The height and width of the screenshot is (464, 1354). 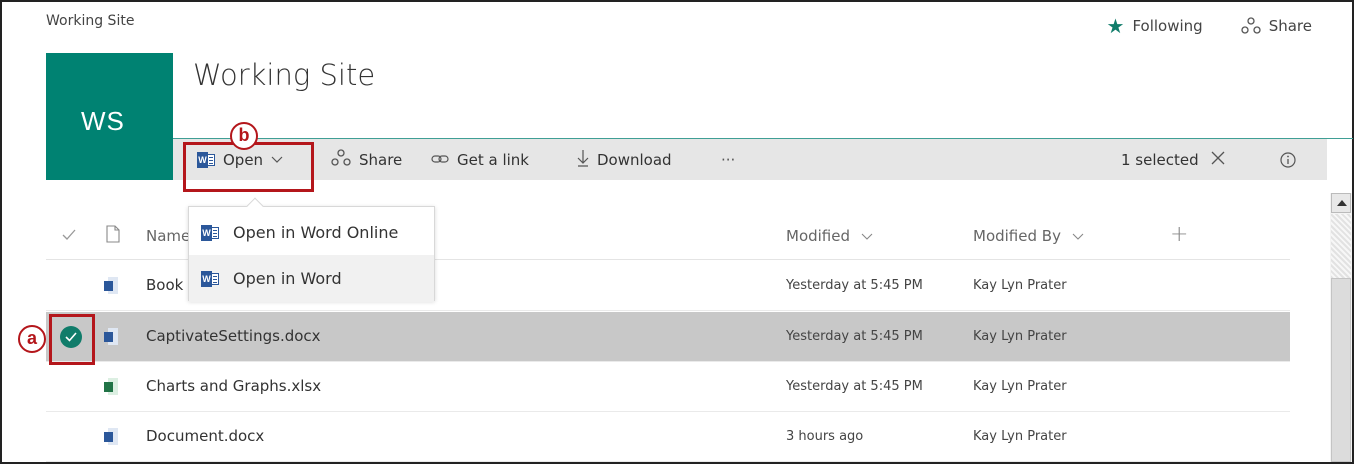 I want to click on scroll-up-arrow-icon, so click(x=1341, y=203).